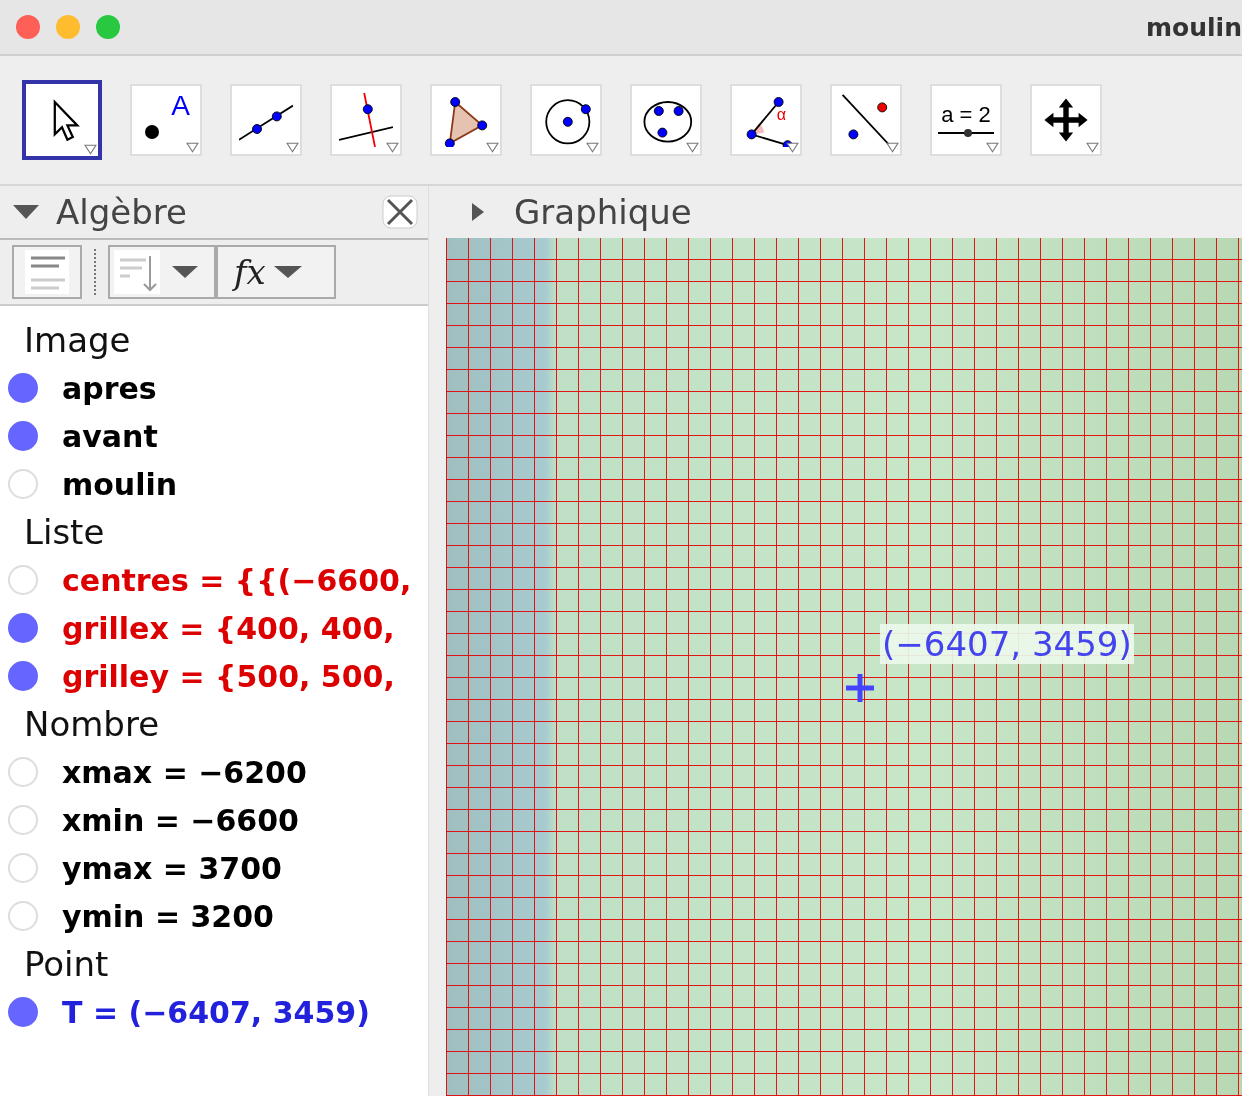 The width and height of the screenshot is (1242, 1096). I want to click on perpendicular-line-icon, so click(366, 120).